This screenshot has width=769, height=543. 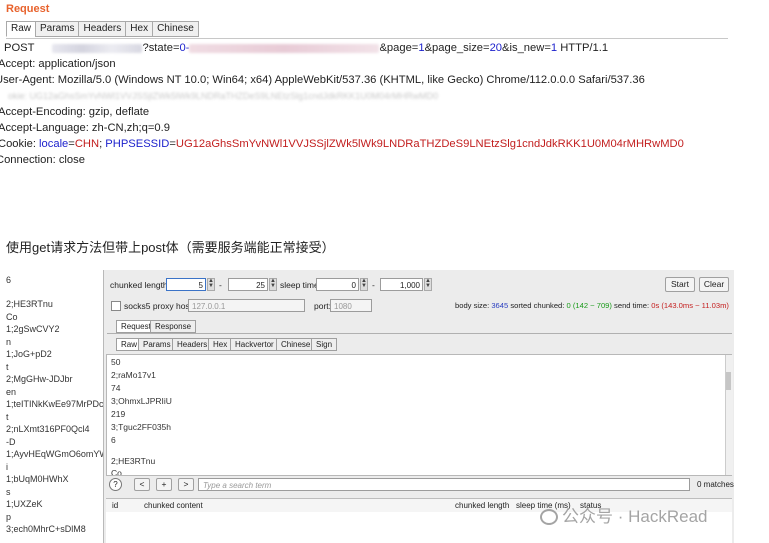 What do you see at coordinates (75, 112) in the screenshot?
I see `header-accept-encoding: Accept-Encoding: gzip, deflate` at bounding box center [75, 112].